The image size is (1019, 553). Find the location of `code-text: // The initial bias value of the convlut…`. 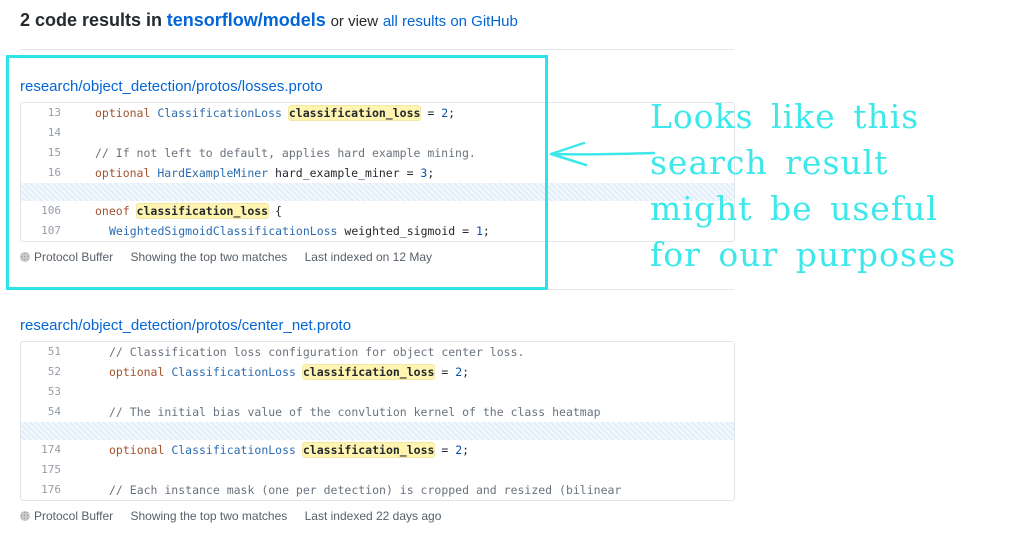

code-text: // The initial bias value of the convlut… is located at coordinates (355, 412).